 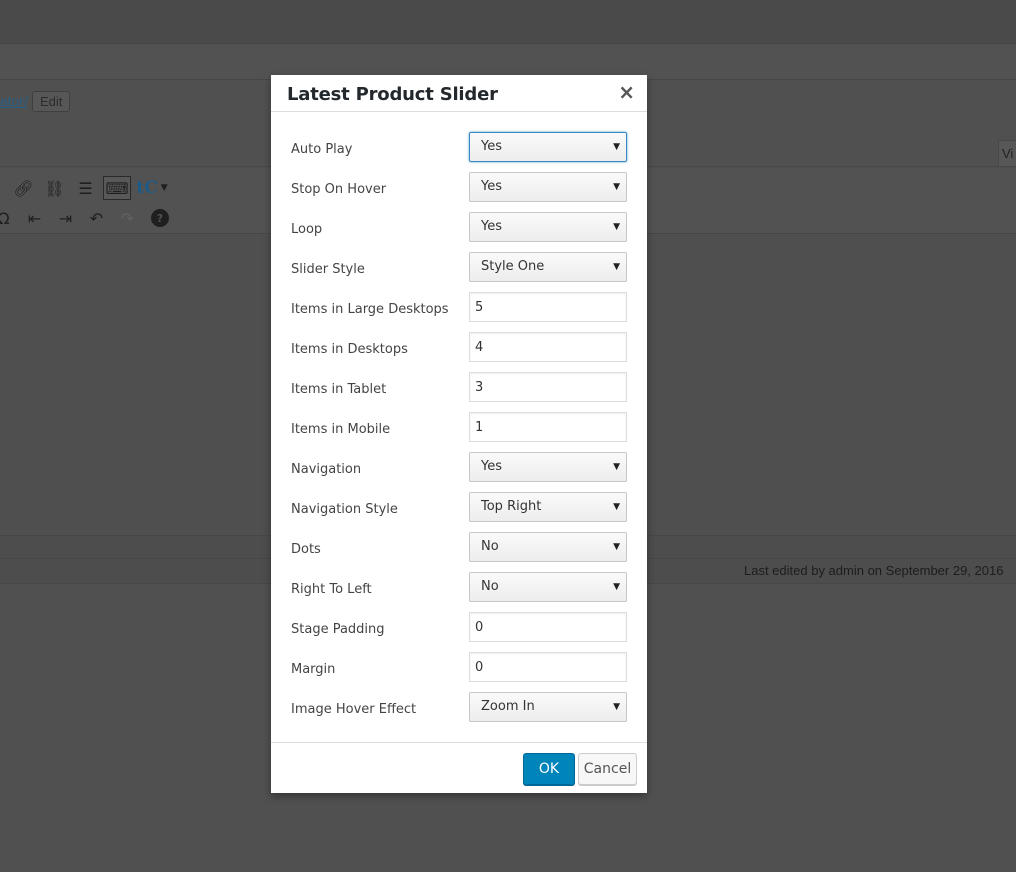 What do you see at coordinates (341, 429) in the screenshot?
I see `items-mobile-label: Items in Mobile` at bounding box center [341, 429].